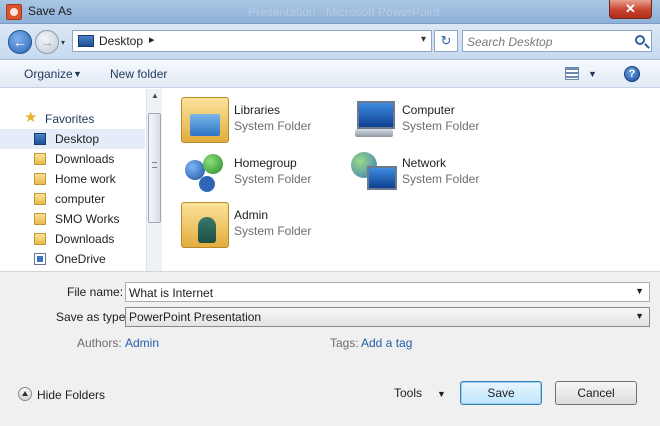  Describe the element at coordinates (572, 73) in the screenshot. I see `change-view-icon` at that location.